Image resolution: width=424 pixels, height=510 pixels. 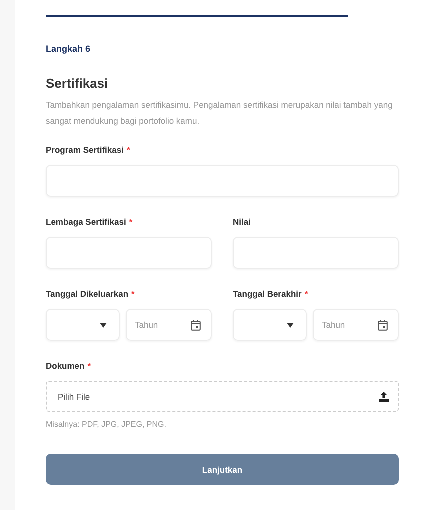 I want to click on field-label: Tanggal Dikeluarkan *, so click(x=91, y=294).